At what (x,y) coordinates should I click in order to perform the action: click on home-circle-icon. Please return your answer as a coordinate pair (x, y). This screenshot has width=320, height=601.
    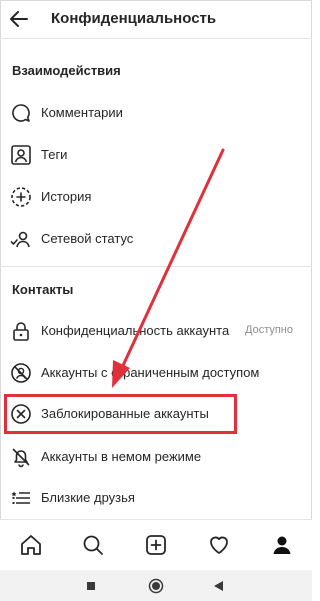
    Looking at the image, I should click on (156, 586).